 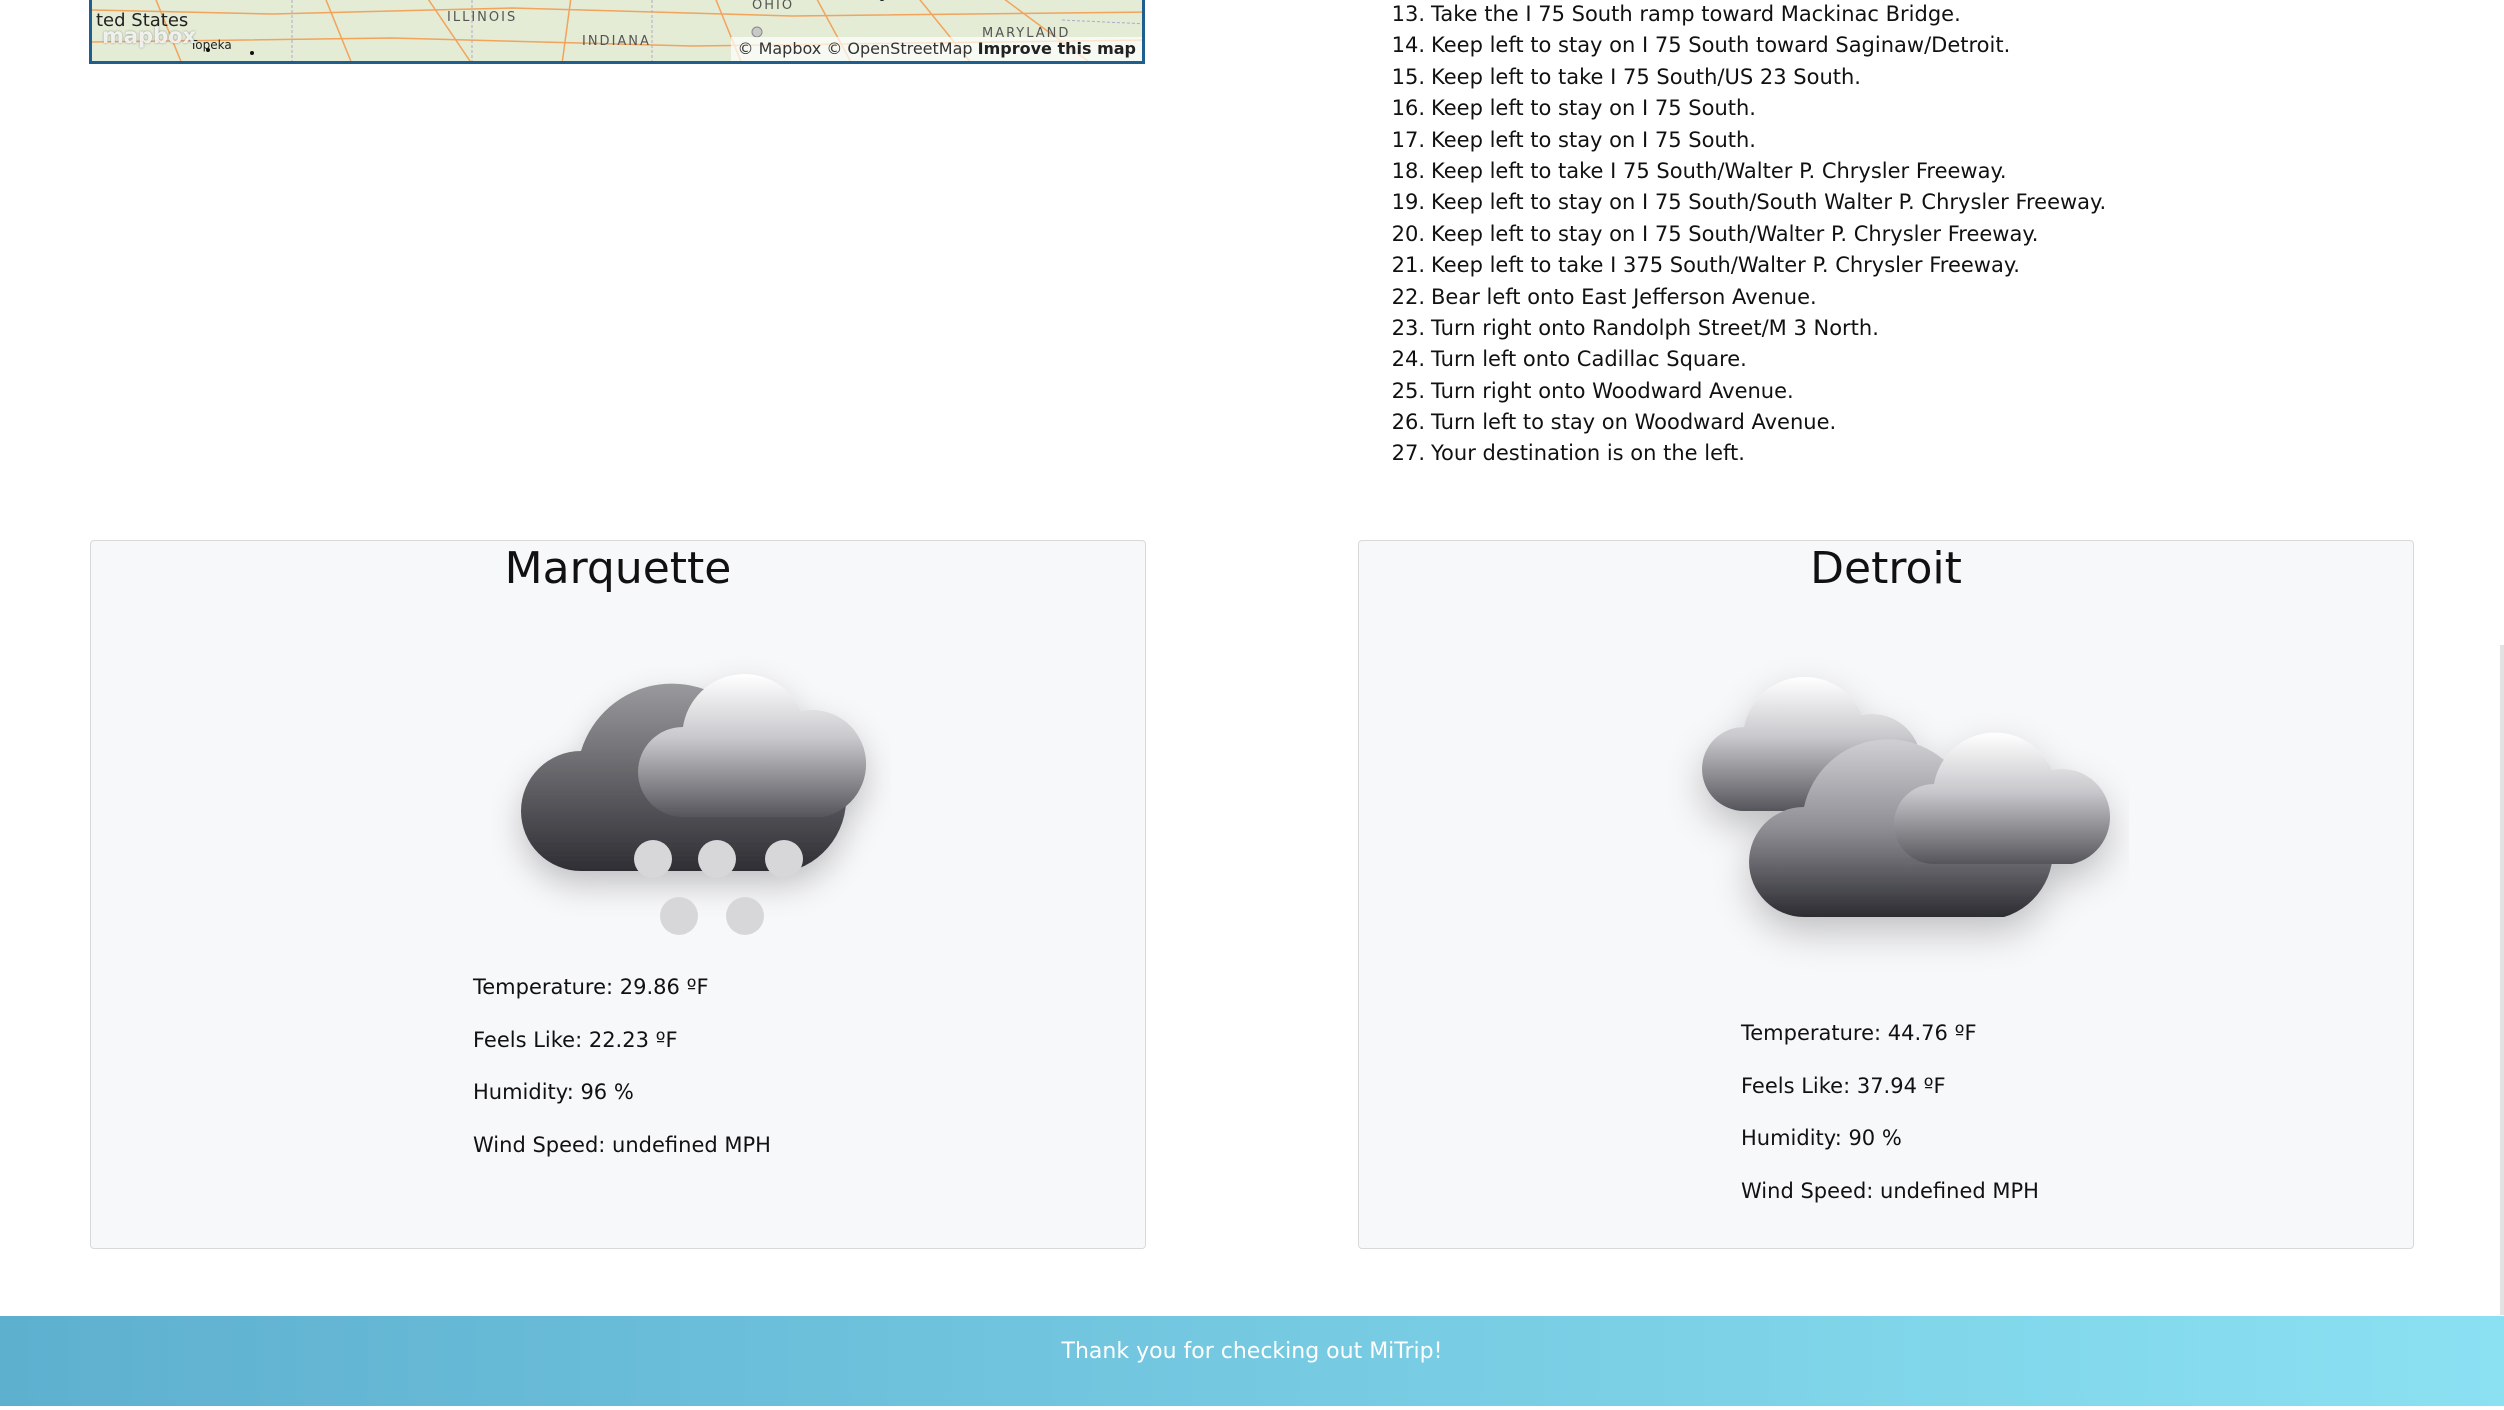 I want to click on direction-step-number: 15., so click(x=1408, y=76).